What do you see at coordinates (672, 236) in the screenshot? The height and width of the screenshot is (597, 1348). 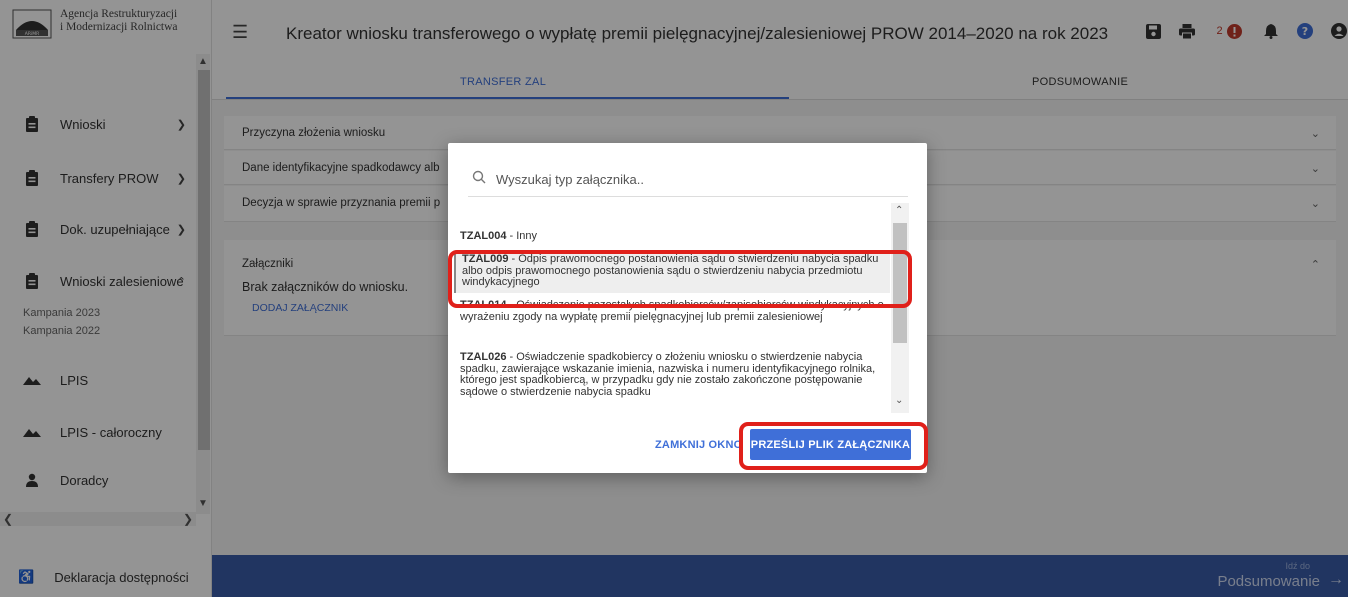 I see `list-item: TZAL004 - Inny` at bounding box center [672, 236].